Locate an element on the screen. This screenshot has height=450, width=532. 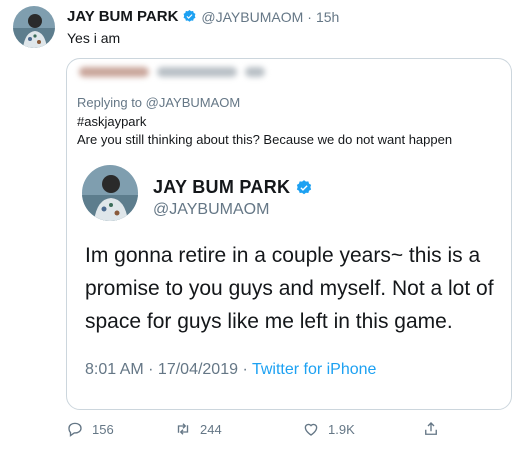
retweet-count: 244 is located at coordinates (211, 429).